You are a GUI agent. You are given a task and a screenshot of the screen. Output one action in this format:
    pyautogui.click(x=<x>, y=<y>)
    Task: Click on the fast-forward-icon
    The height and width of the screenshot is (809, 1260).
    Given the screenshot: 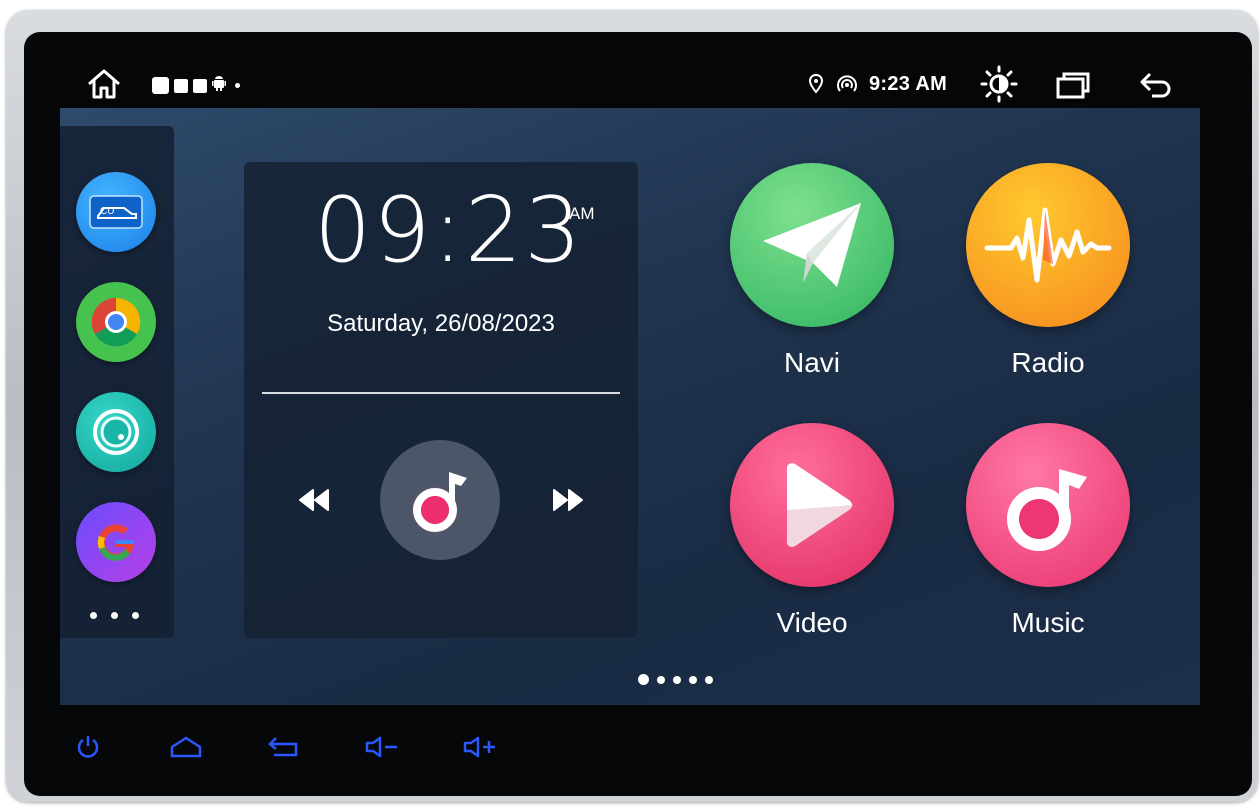 What is the action you would take?
    pyautogui.click(x=568, y=500)
    